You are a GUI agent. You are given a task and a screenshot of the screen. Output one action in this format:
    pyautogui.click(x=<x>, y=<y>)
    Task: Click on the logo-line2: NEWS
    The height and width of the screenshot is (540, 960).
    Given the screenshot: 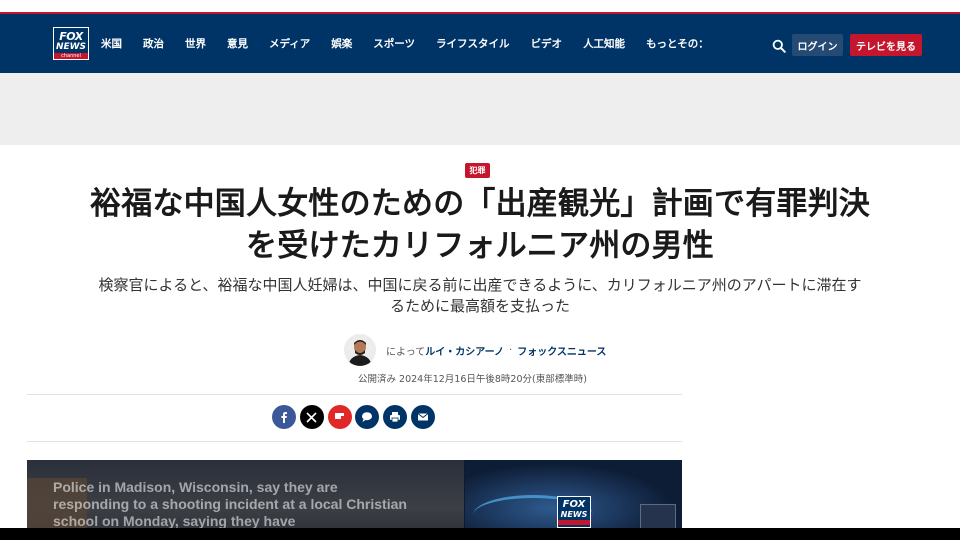 What is the action you would take?
    pyautogui.click(x=71, y=47)
    